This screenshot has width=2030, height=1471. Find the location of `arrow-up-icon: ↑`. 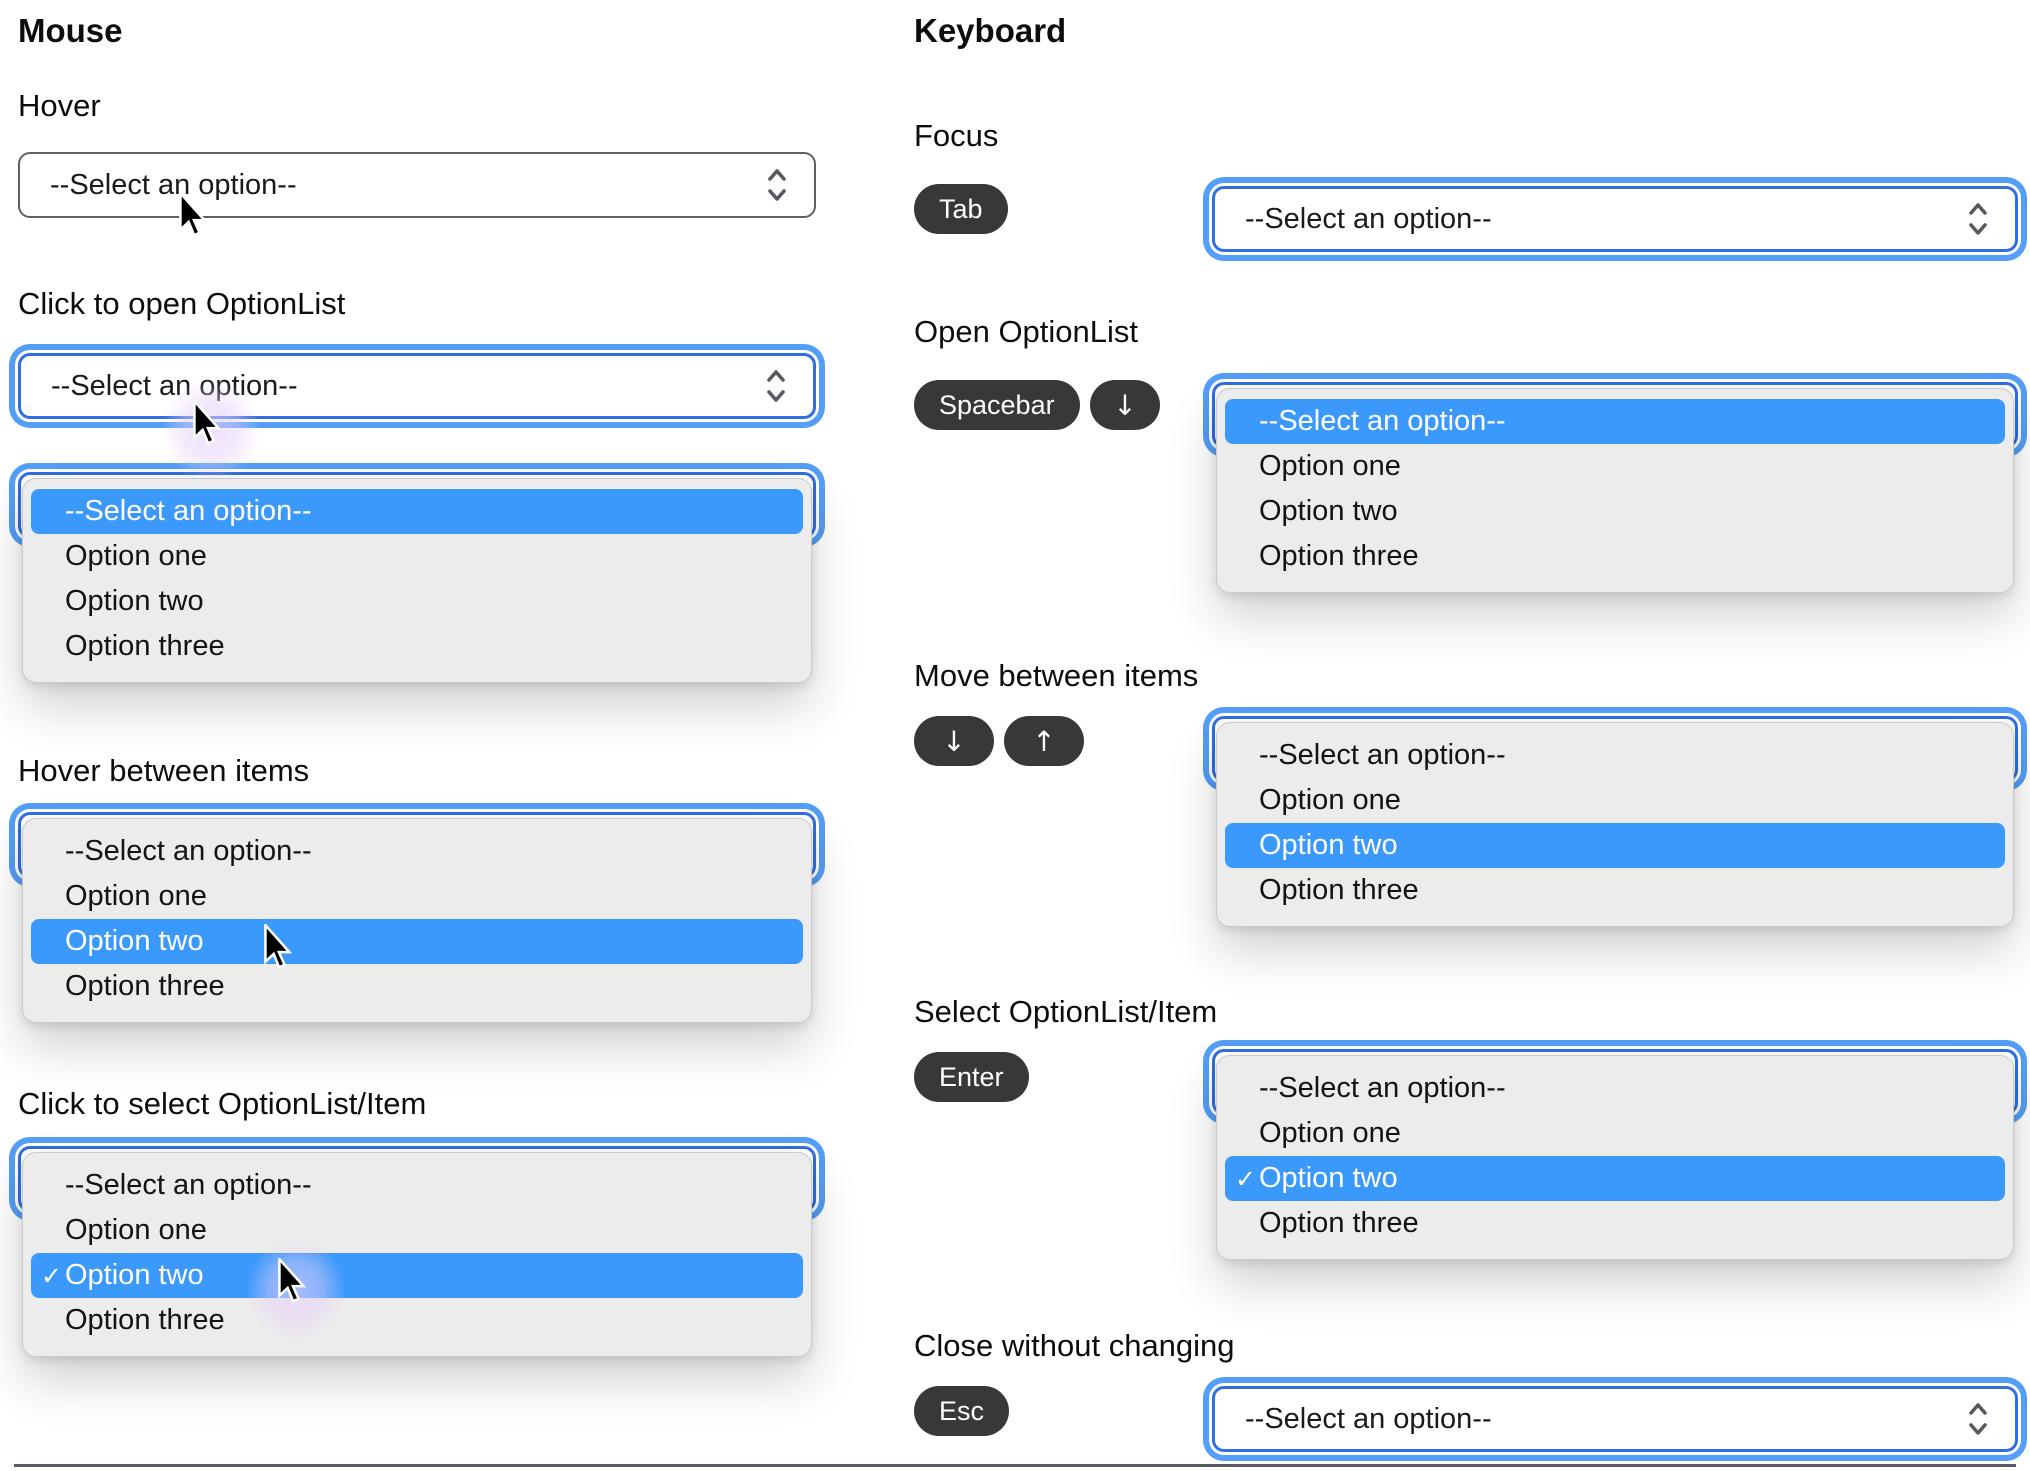

arrow-up-icon: ↑ is located at coordinates (1044, 741).